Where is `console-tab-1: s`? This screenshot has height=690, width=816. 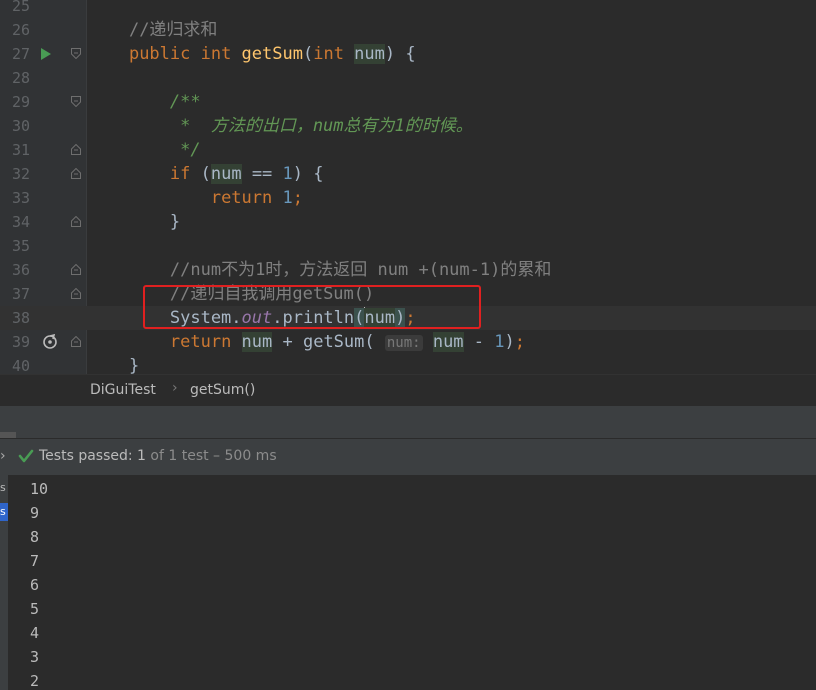
console-tab-1: s is located at coordinates (4, 488).